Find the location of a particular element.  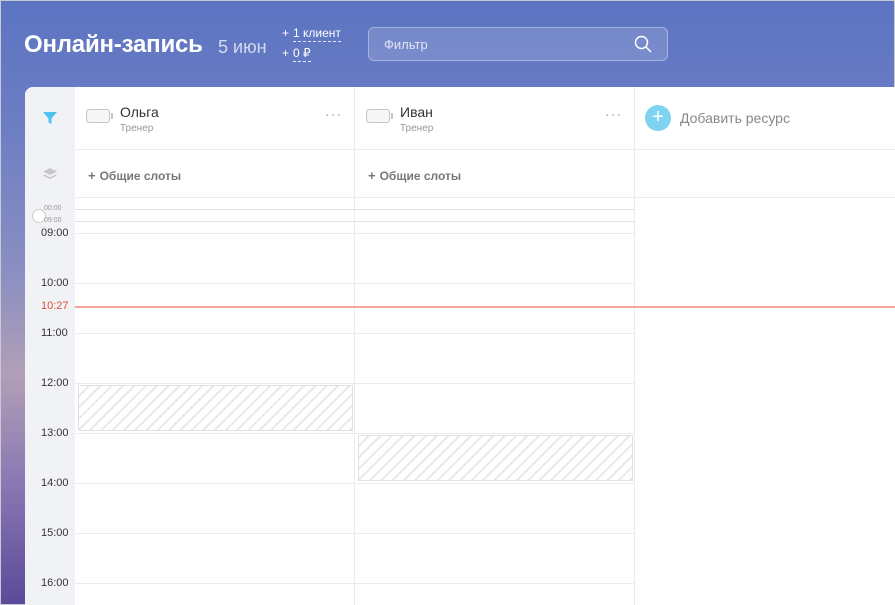

time-label: 11:00 is located at coordinates (54, 333).